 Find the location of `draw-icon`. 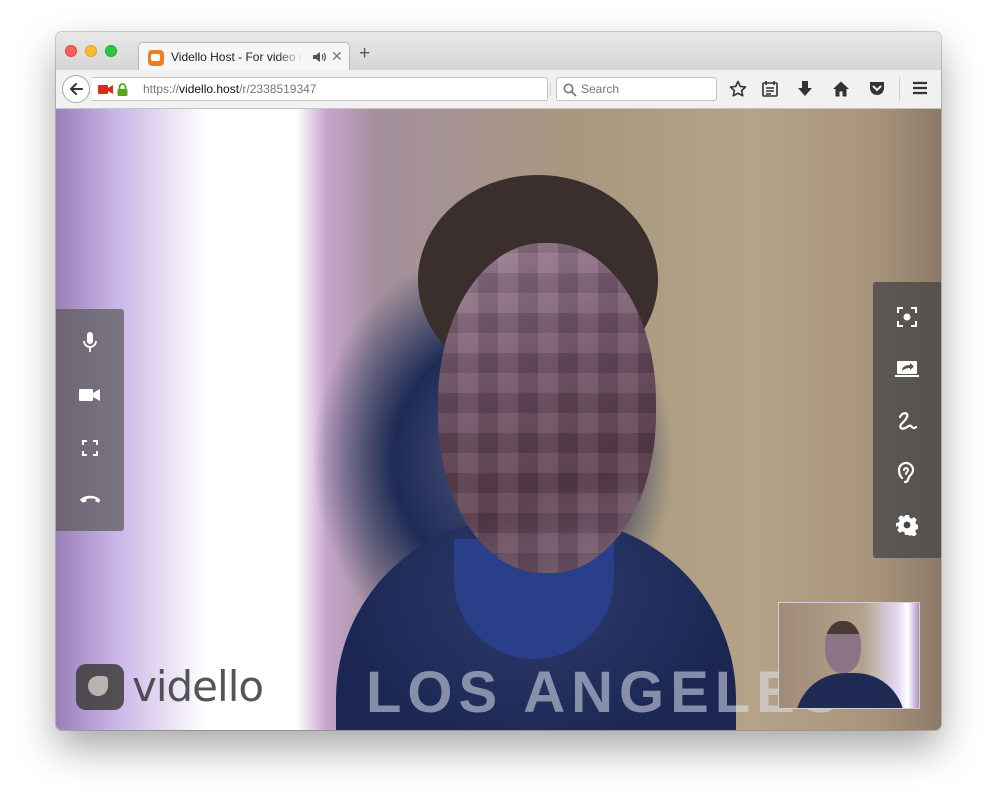

draw-icon is located at coordinates (908, 421).